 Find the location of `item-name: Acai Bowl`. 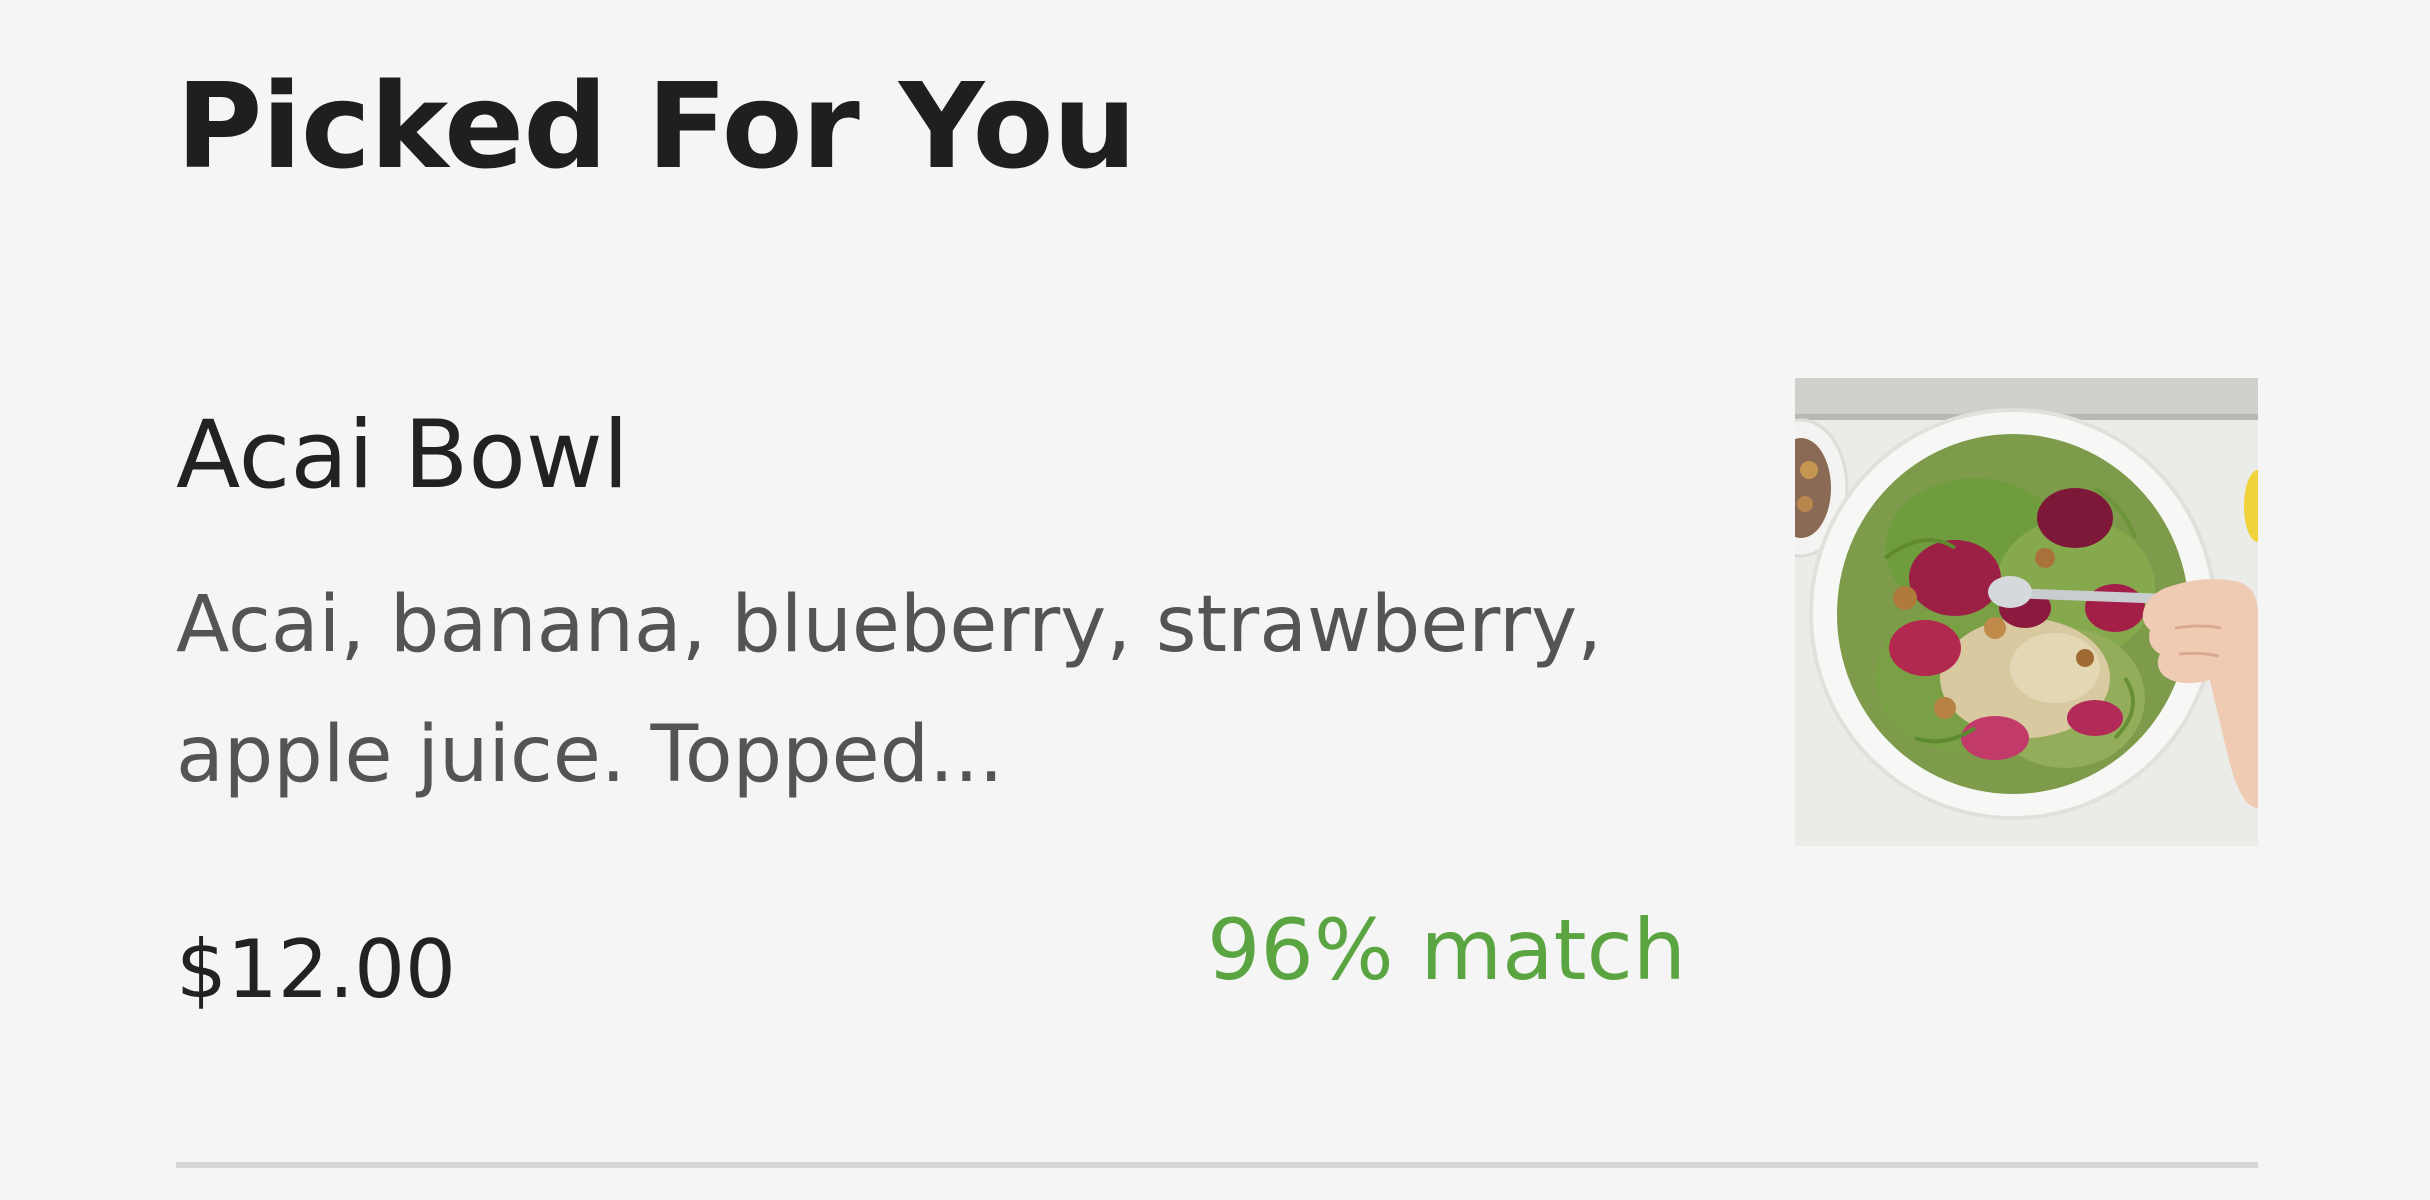

item-name: Acai Bowl is located at coordinates (402, 455).